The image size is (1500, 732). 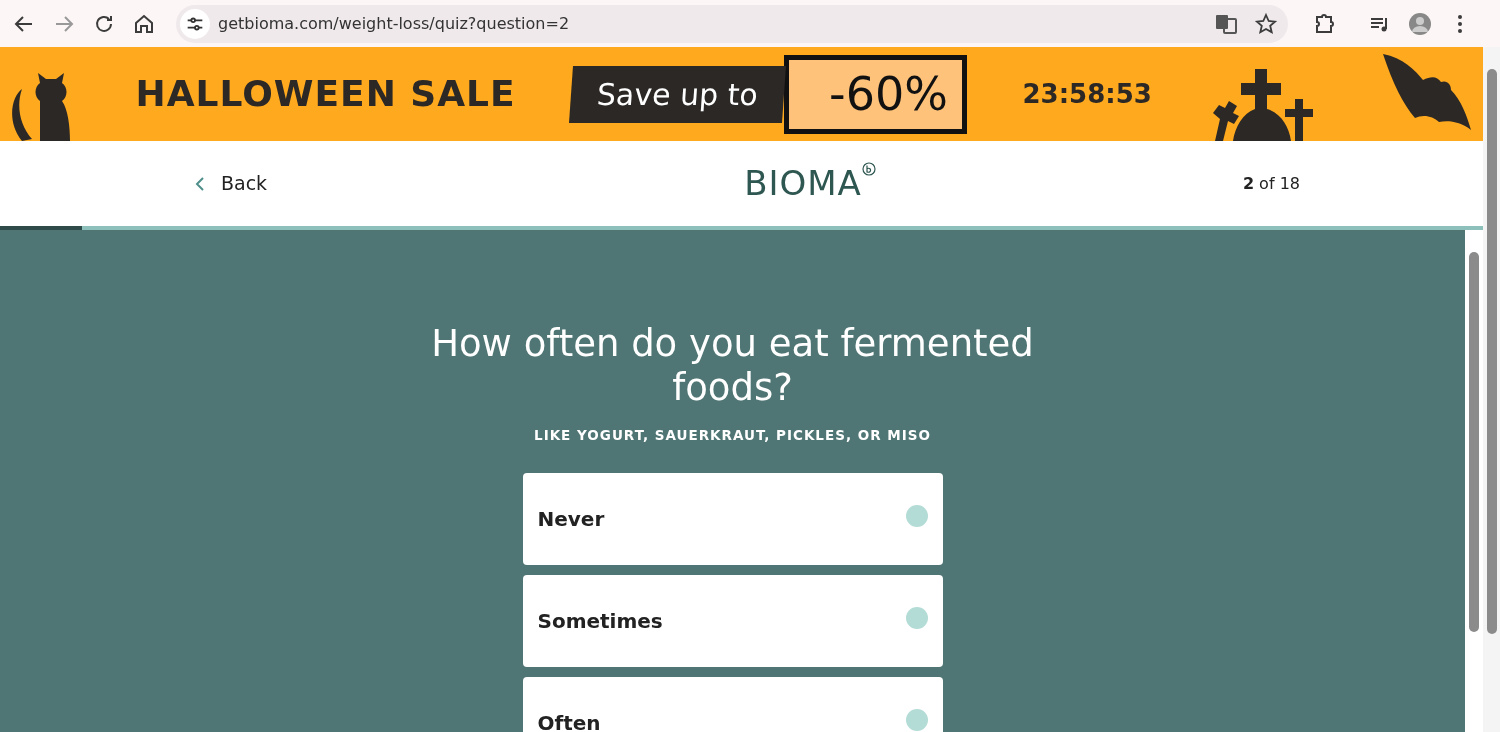 I want to click on banner-title: HALLOWEEN SALE, so click(x=325, y=94).